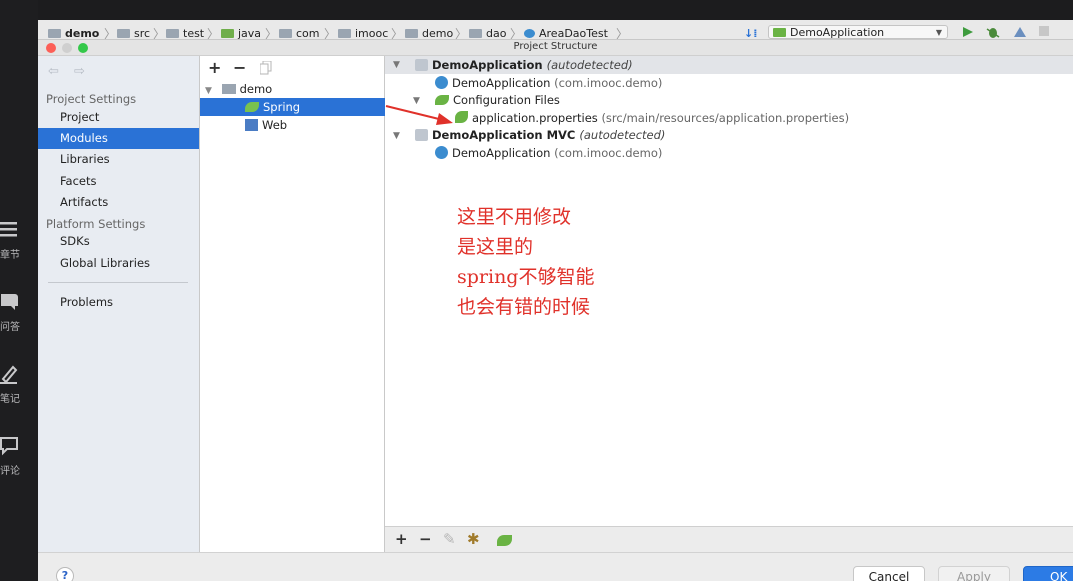  Describe the element at coordinates (495, 247) in the screenshot. I see `annotation-line: 是这里的` at that location.